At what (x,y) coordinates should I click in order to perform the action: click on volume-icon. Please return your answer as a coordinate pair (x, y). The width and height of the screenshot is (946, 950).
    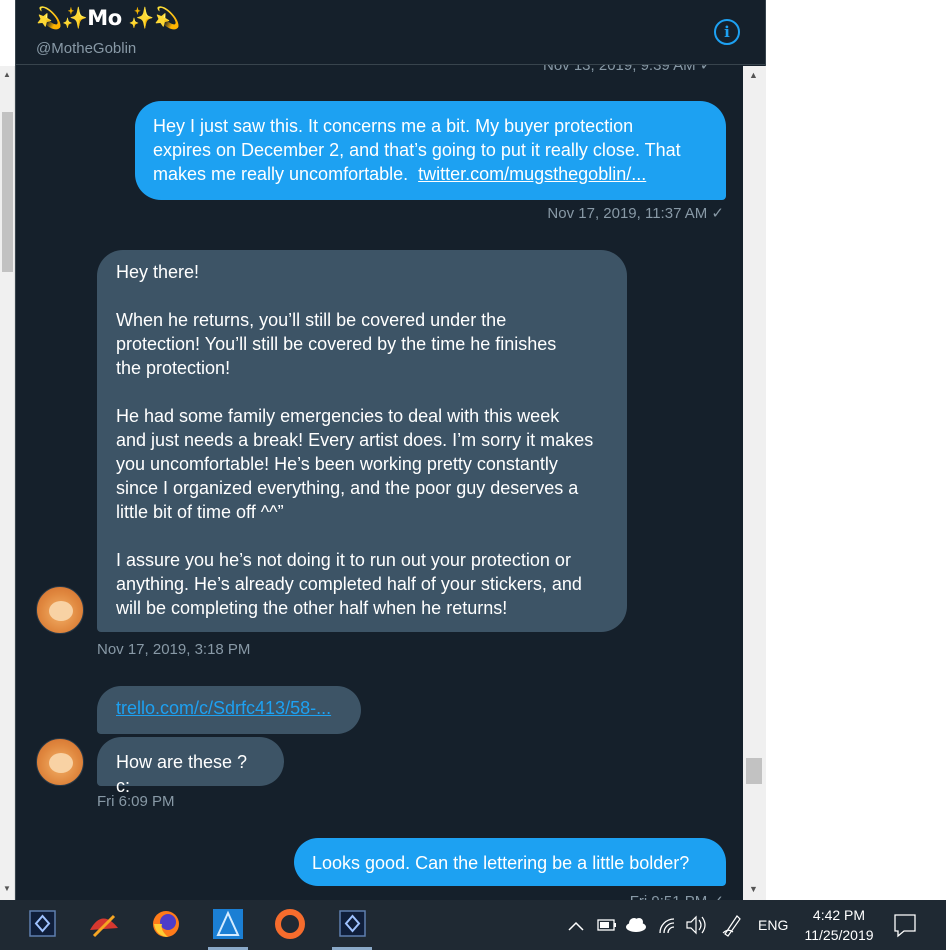
    Looking at the image, I should click on (696, 925).